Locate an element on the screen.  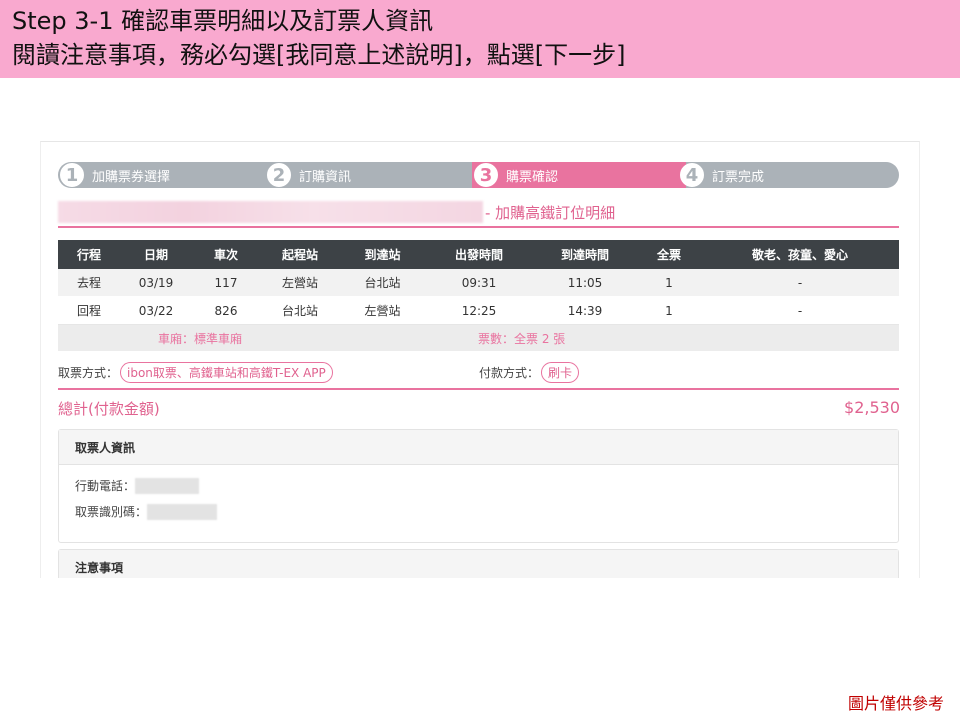
phone-label: 行動電話： is located at coordinates (105, 486).